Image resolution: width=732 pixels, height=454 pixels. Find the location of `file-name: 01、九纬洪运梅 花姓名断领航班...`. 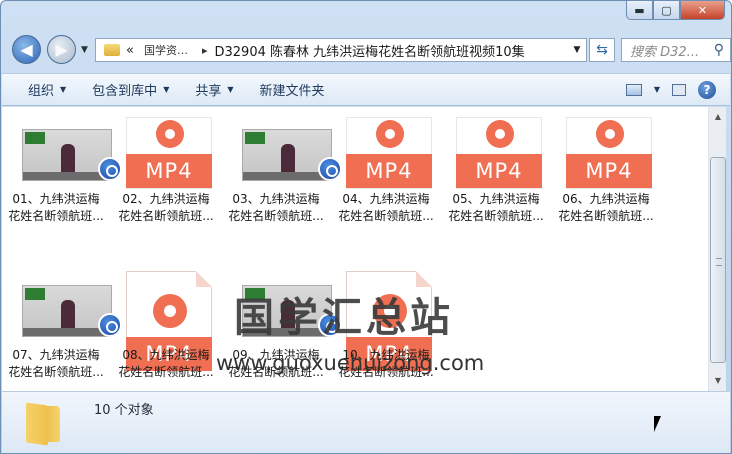

file-name: 01、九纬洪运梅 花姓名断领航班... is located at coordinates (56, 208).